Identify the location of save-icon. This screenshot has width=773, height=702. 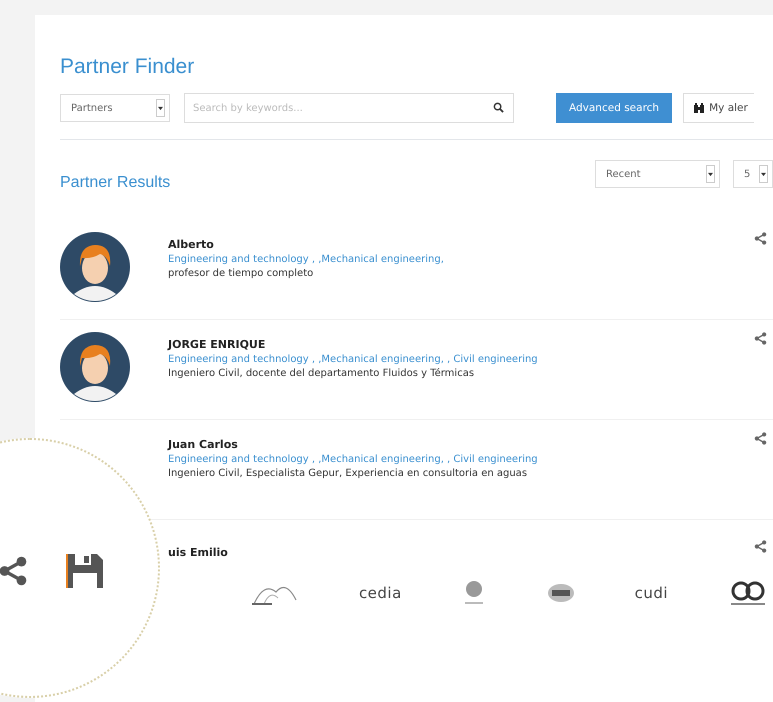
(85, 571).